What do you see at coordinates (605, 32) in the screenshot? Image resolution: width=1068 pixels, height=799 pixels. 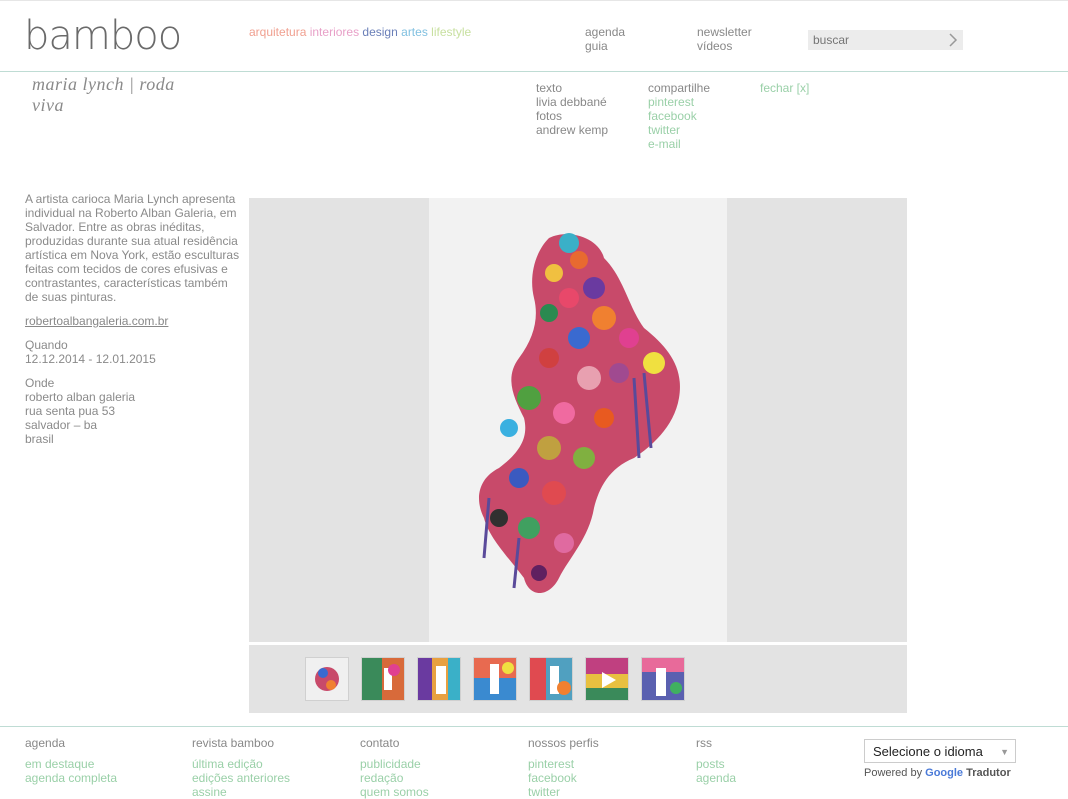 I see `nav-agenda: agenda` at bounding box center [605, 32].